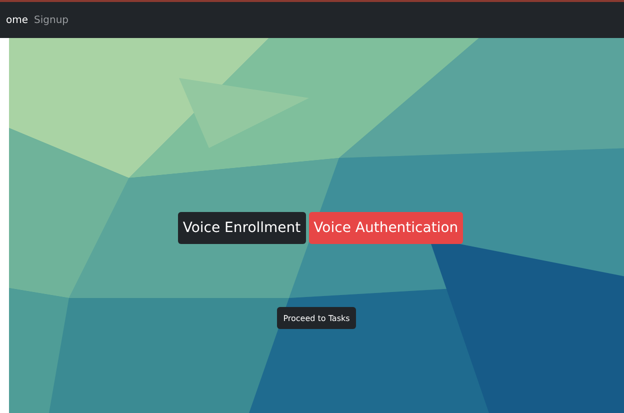 Image resolution: width=624 pixels, height=413 pixels. I want to click on nav-link: ome, so click(17, 20).